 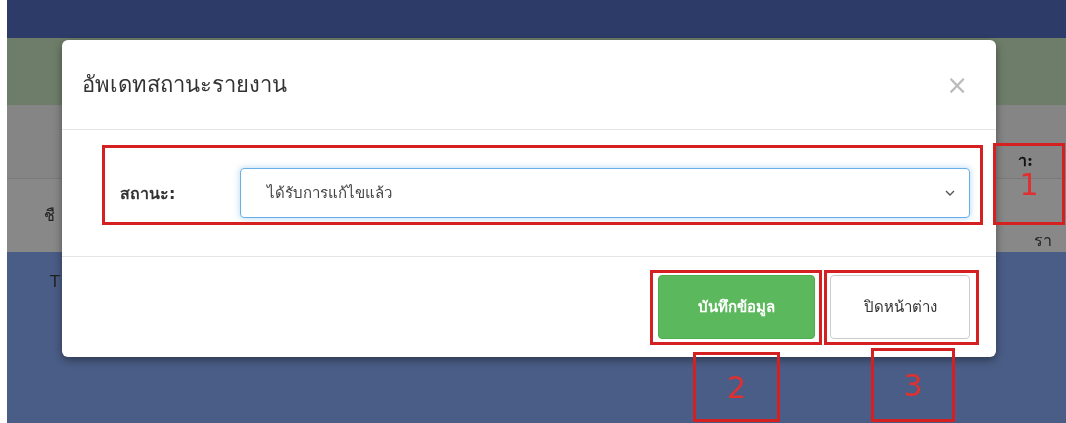 What do you see at coordinates (605, 193) in the screenshot?
I see `status-dropdown: ได้รับการแก้ไขแล้ว` at bounding box center [605, 193].